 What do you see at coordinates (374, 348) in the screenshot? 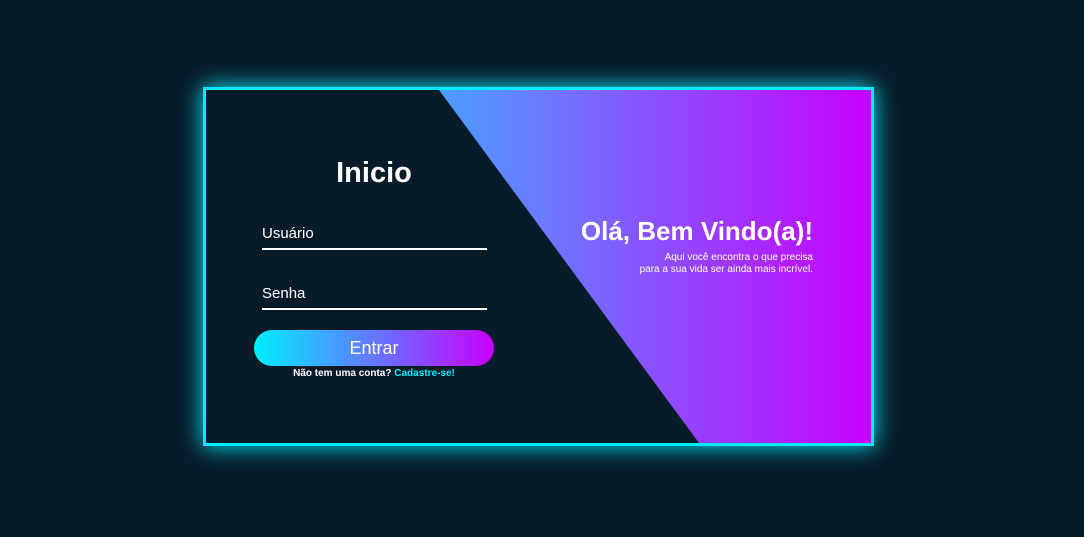
I see `login-button: Entrar` at bounding box center [374, 348].